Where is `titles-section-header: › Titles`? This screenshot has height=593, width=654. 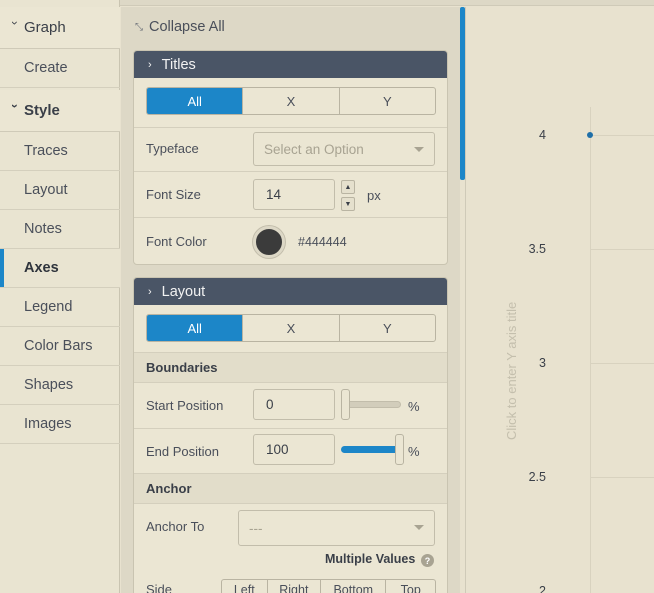
titles-section-header: › Titles is located at coordinates (290, 64).